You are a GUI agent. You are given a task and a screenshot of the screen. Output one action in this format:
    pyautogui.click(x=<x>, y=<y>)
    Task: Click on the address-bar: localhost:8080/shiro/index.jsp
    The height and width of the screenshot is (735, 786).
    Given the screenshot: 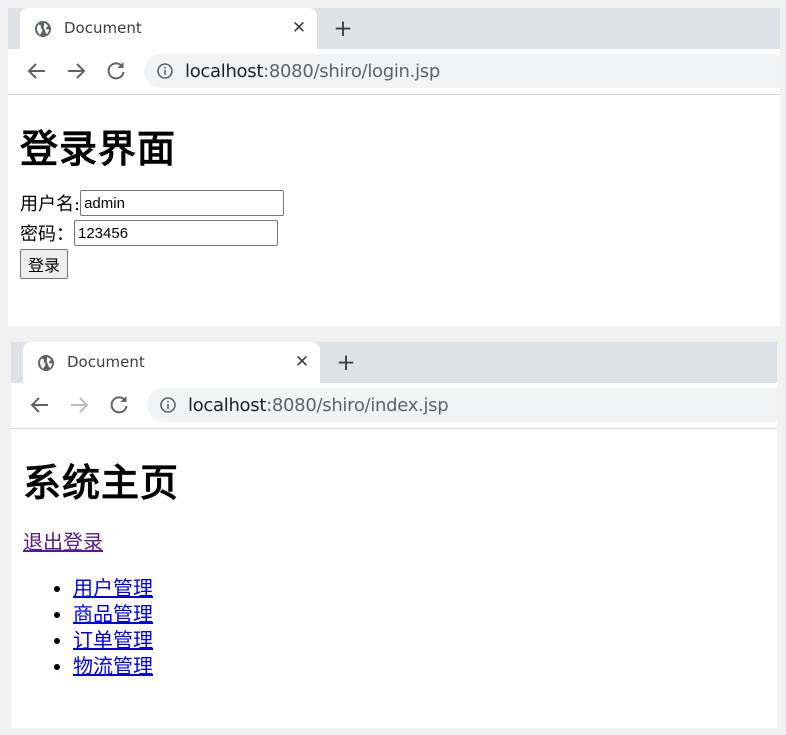 What is the action you would take?
    pyautogui.click(x=462, y=405)
    